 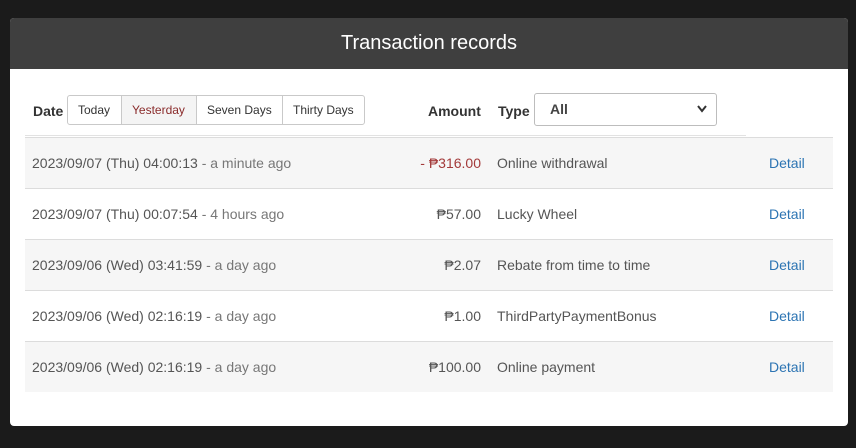 What do you see at coordinates (239, 110) in the screenshot?
I see `seven-days-button: Seven Days` at bounding box center [239, 110].